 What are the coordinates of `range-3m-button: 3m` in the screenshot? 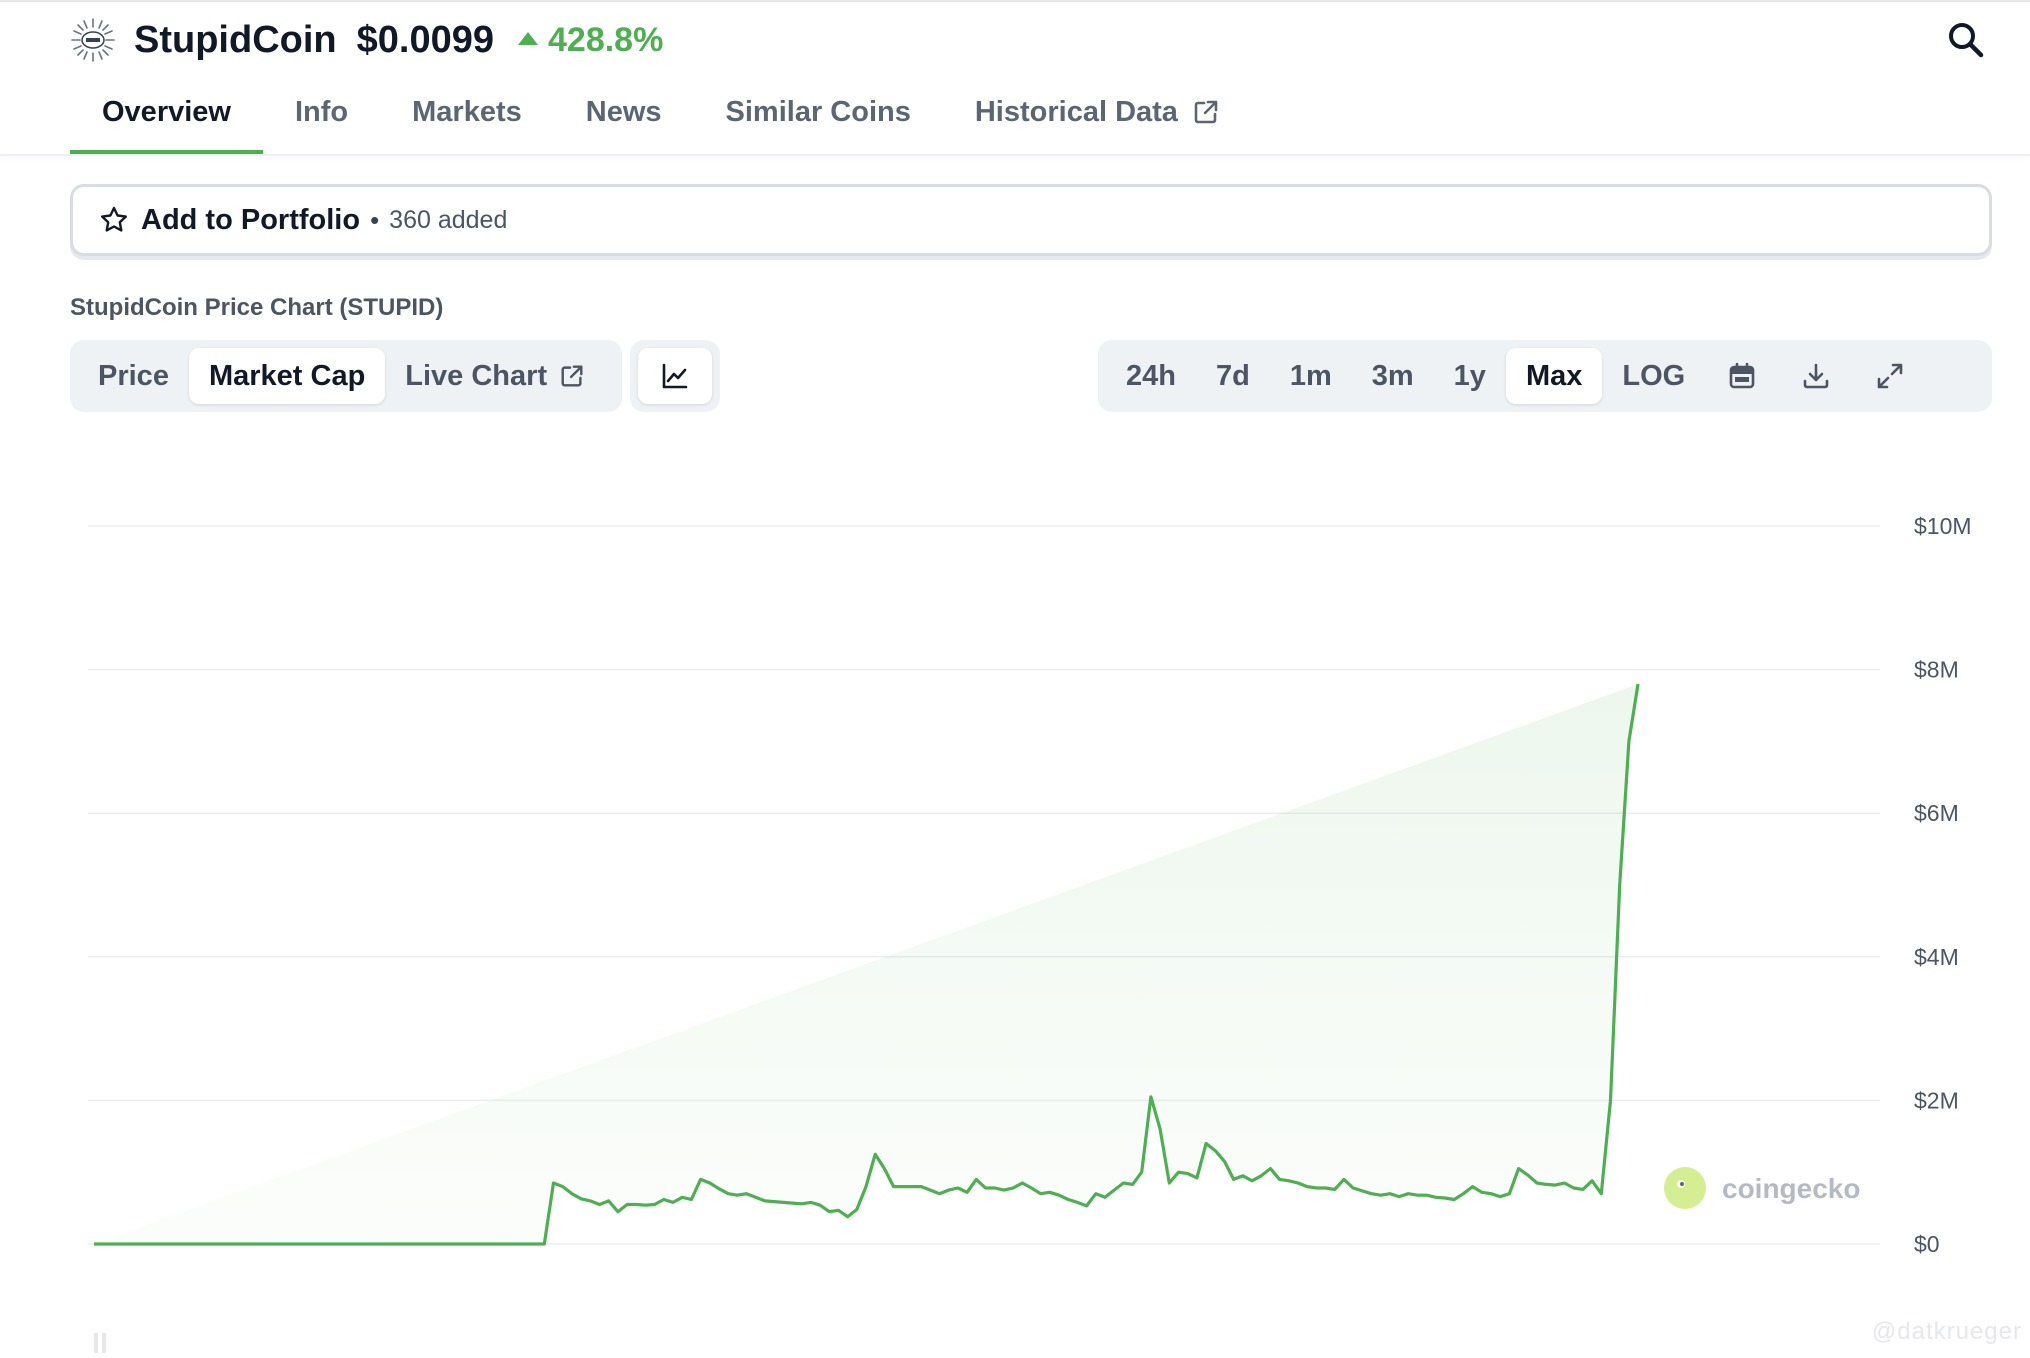 It's located at (1393, 376).